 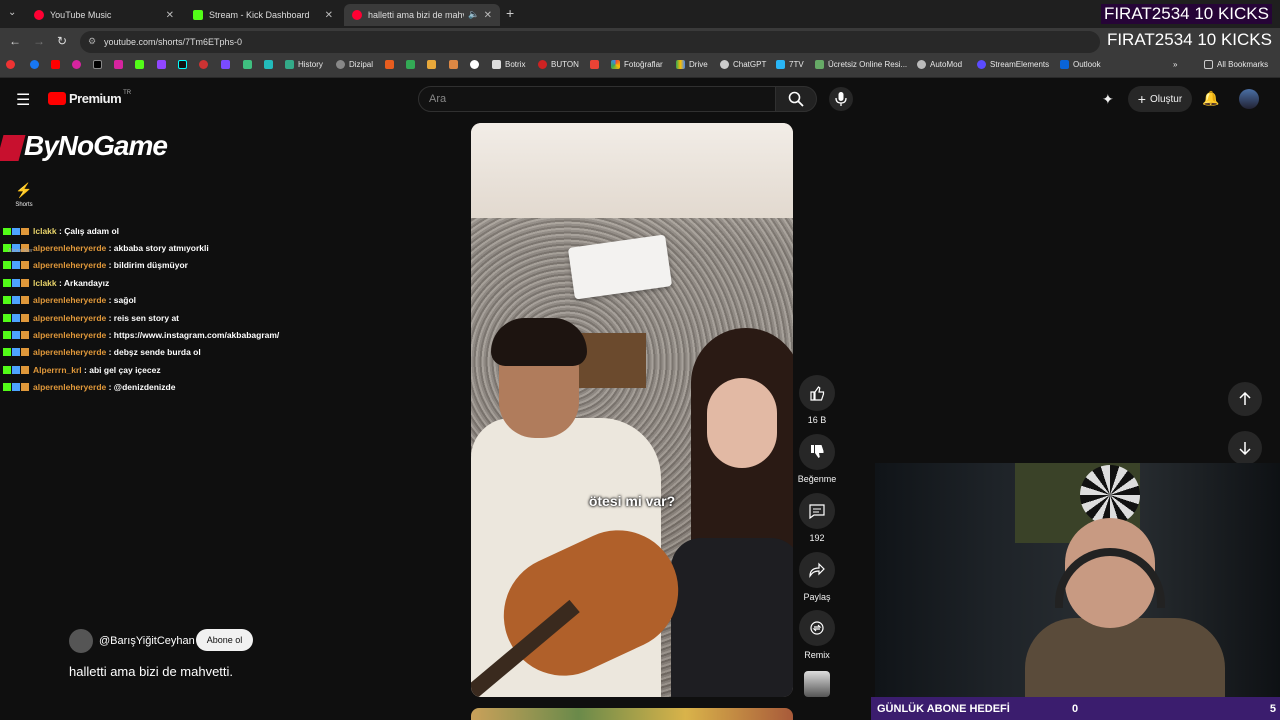 I want to click on bookmark-icon-youtube, so click(x=57, y=64).